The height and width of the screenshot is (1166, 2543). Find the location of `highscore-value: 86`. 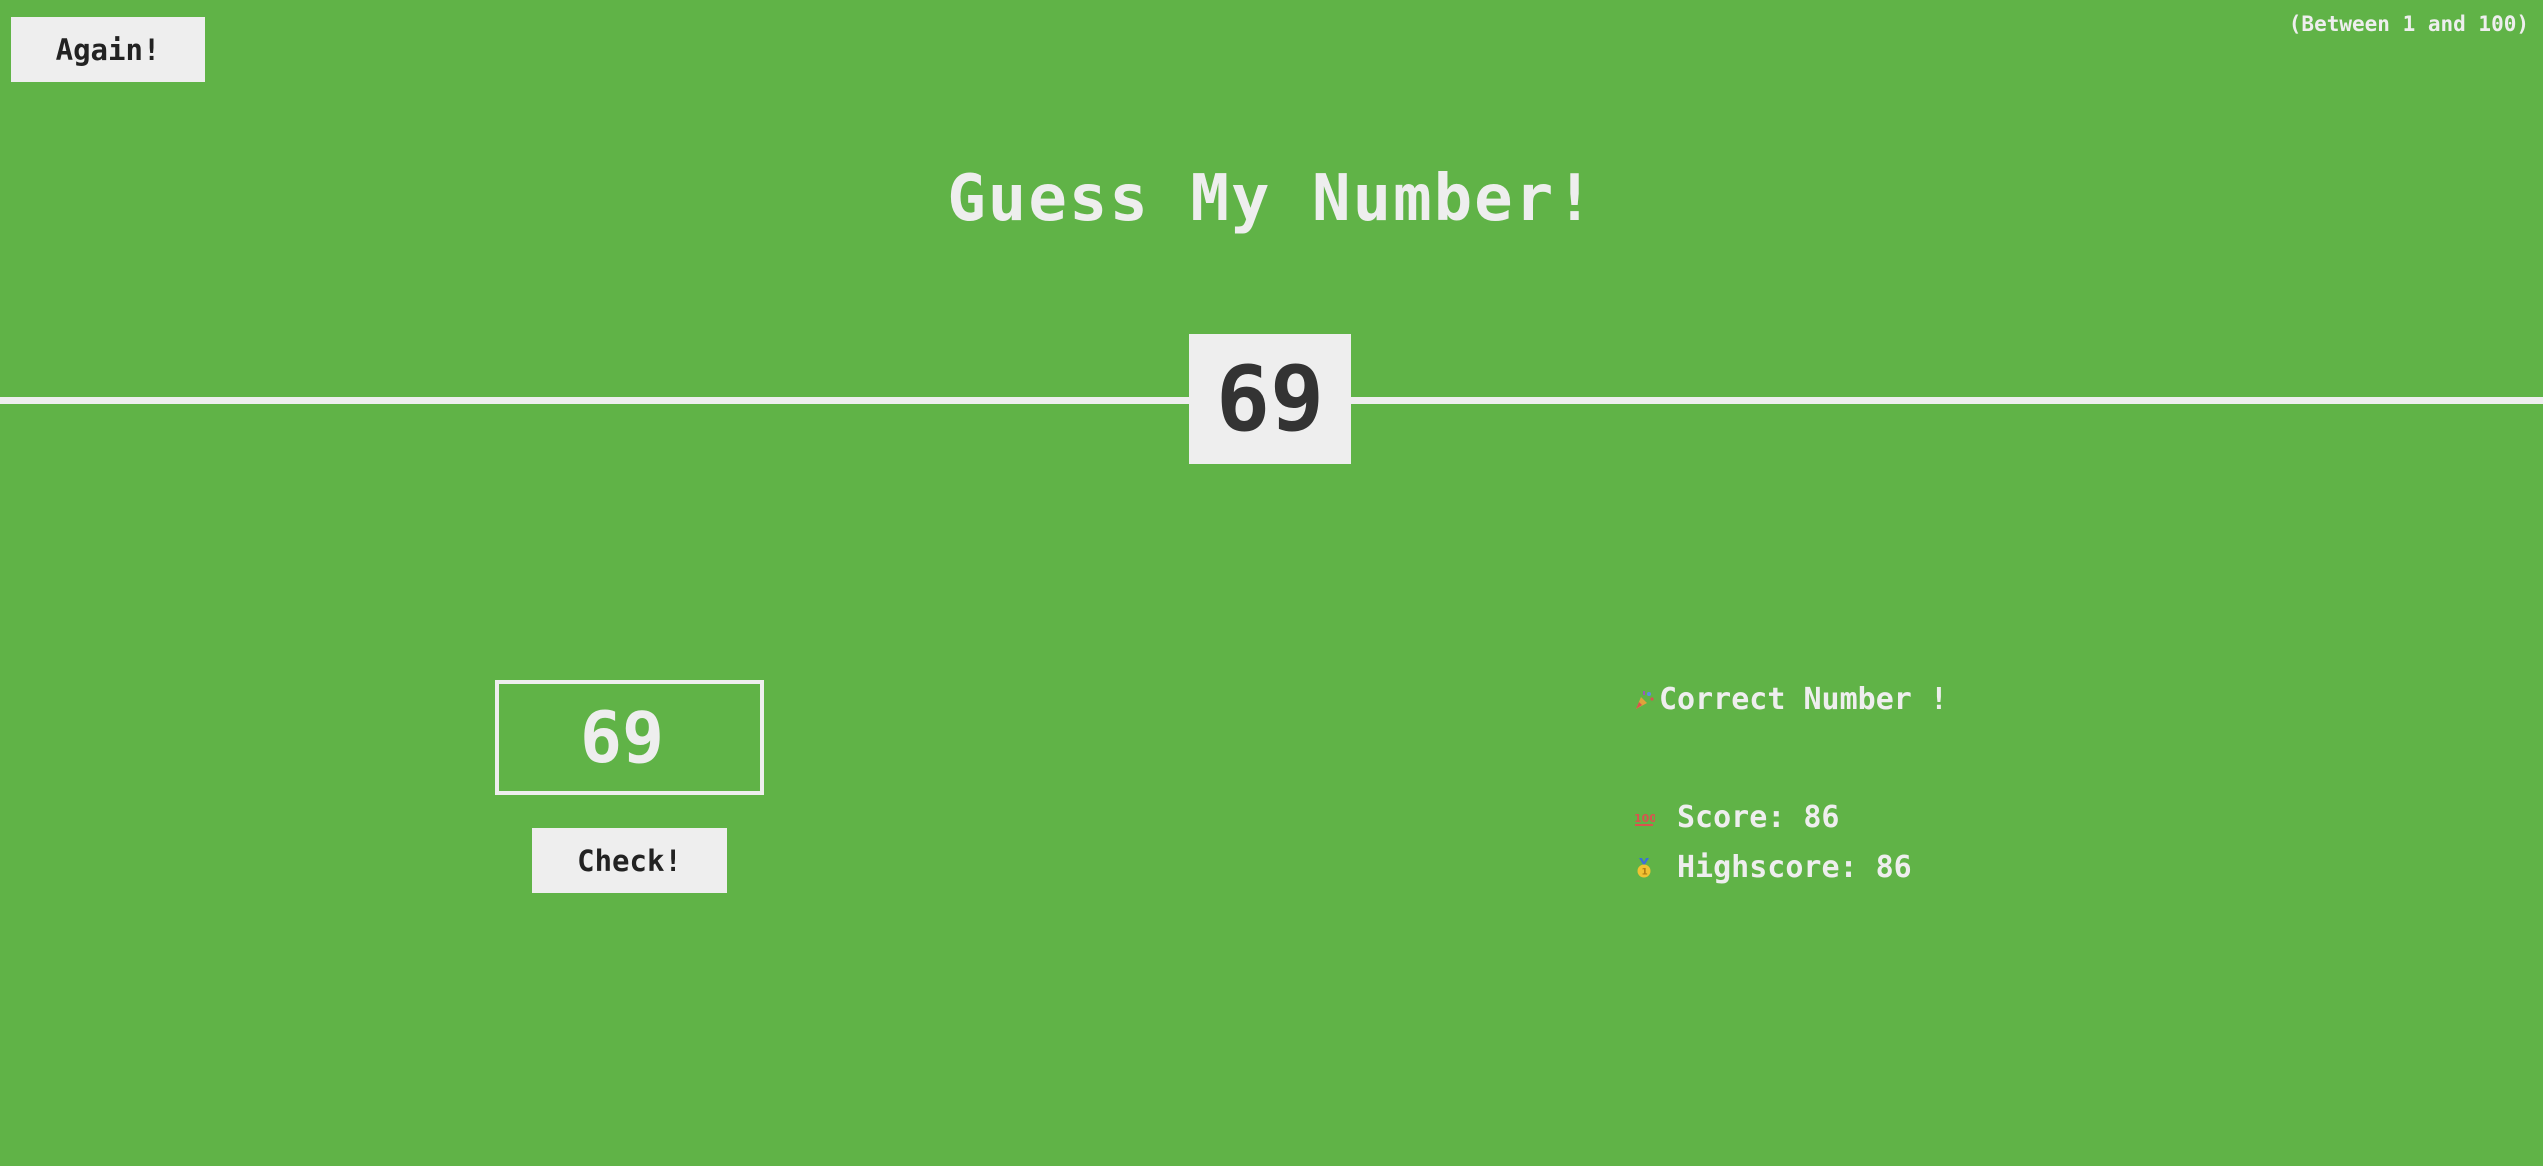

highscore-value: 86 is located at coordinates (1893, 867).